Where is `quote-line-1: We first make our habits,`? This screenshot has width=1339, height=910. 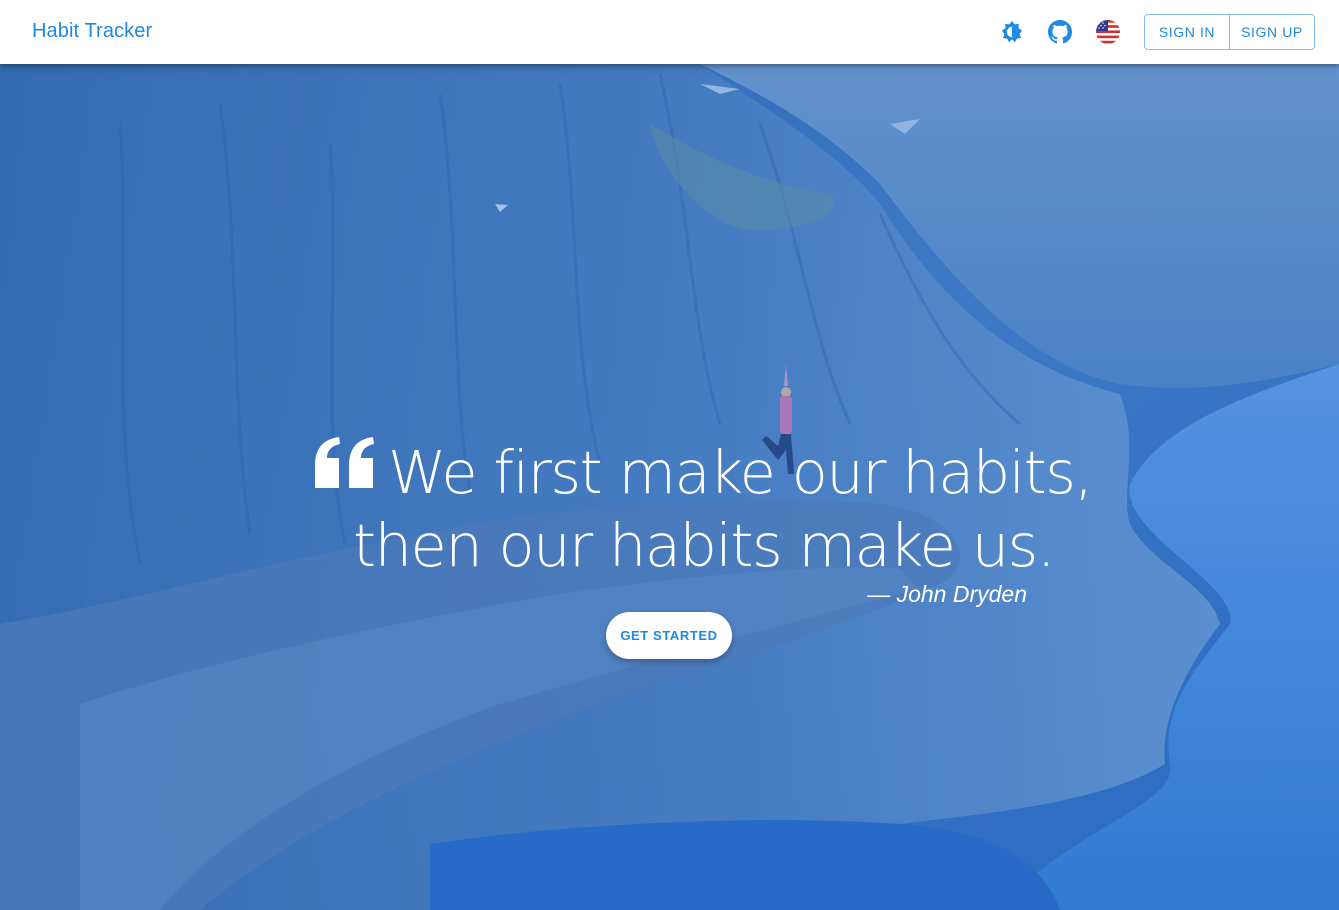 quote-line-1: We first make our habits, is located at coordinates (740, 472).